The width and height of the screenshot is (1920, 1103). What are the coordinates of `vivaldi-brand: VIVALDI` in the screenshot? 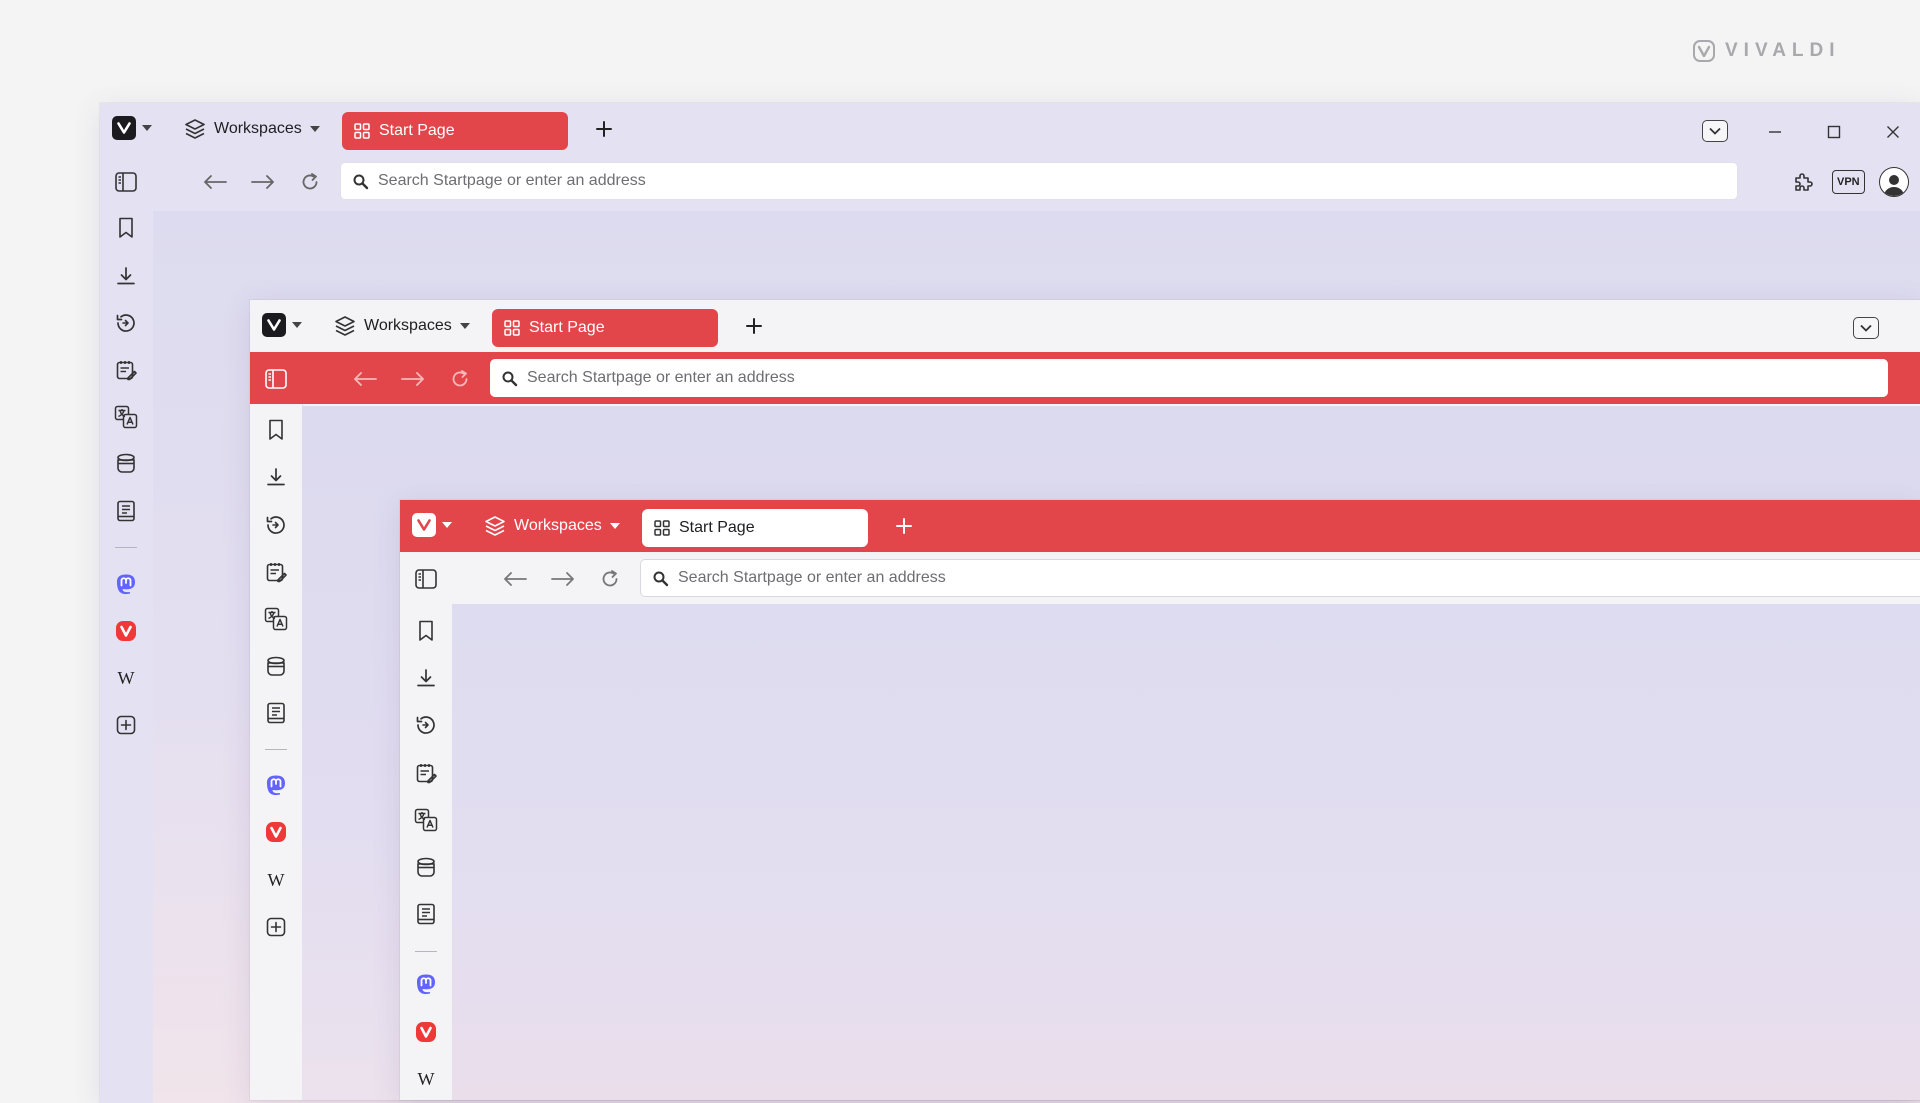 It's located at (1767, 51).